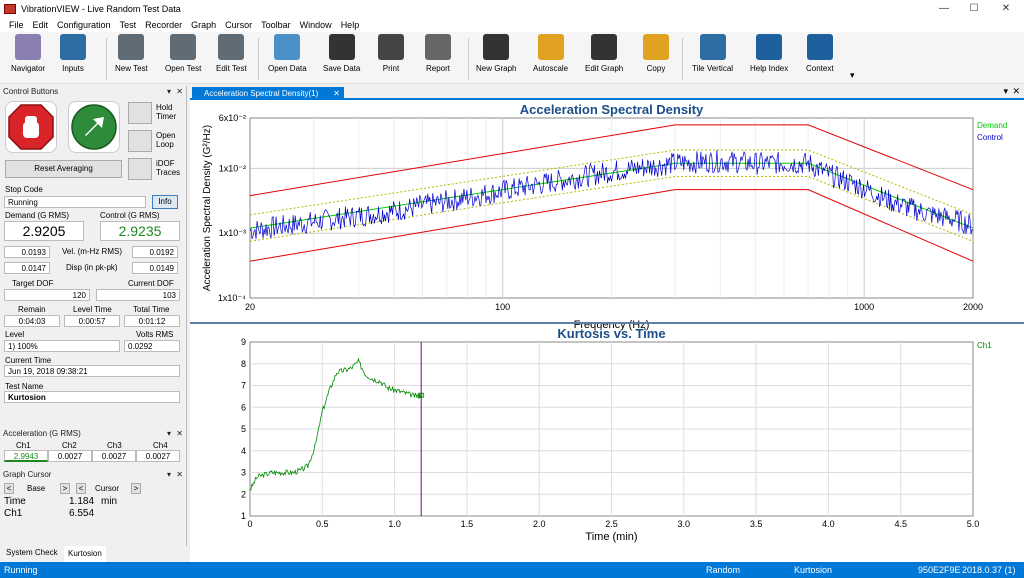 This screenshot has height=578, width=1024. I want to click on copy-icon, so click(656, 47).